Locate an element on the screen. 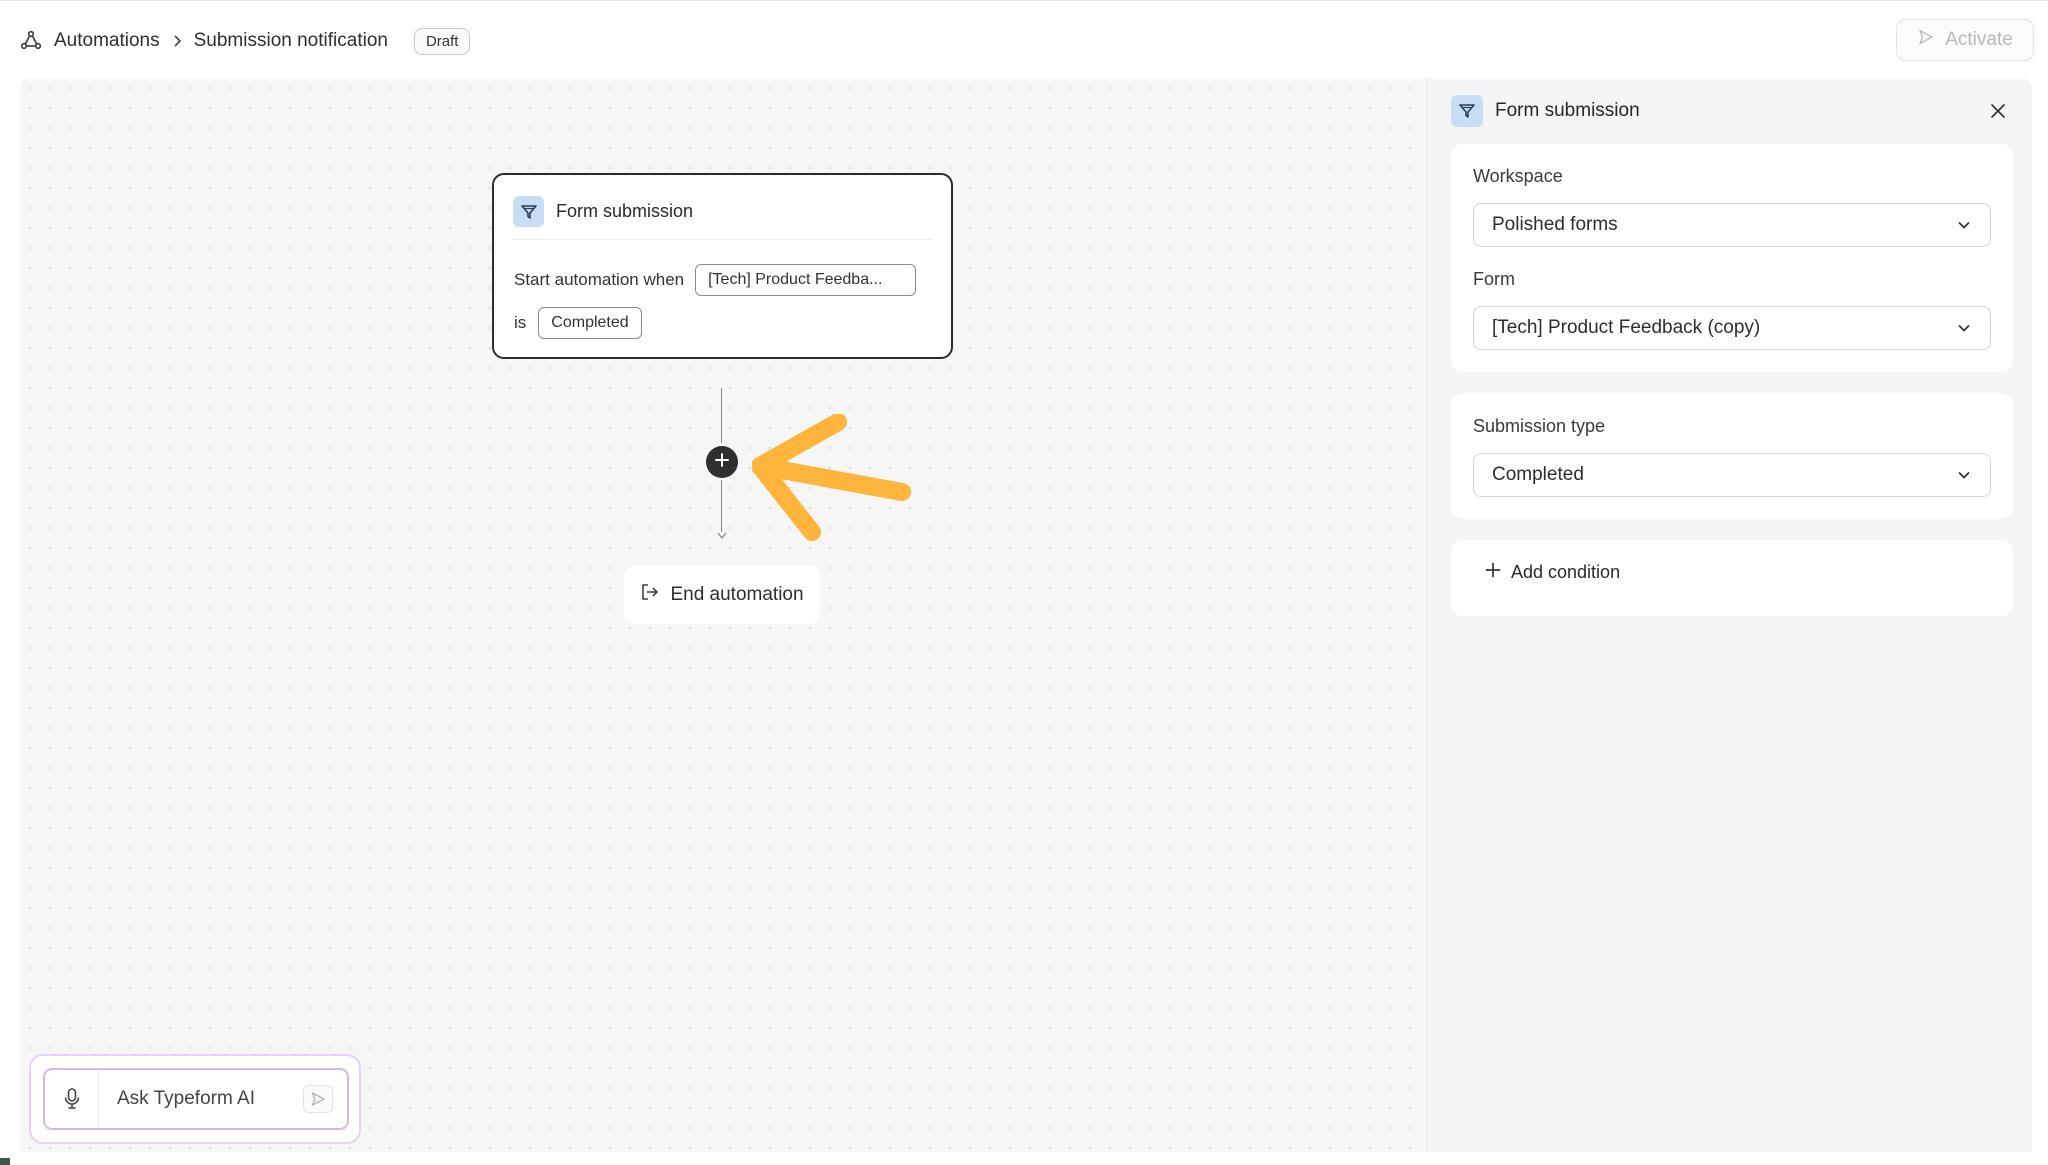  microphone-icon is located at coordinates (72, 1099).